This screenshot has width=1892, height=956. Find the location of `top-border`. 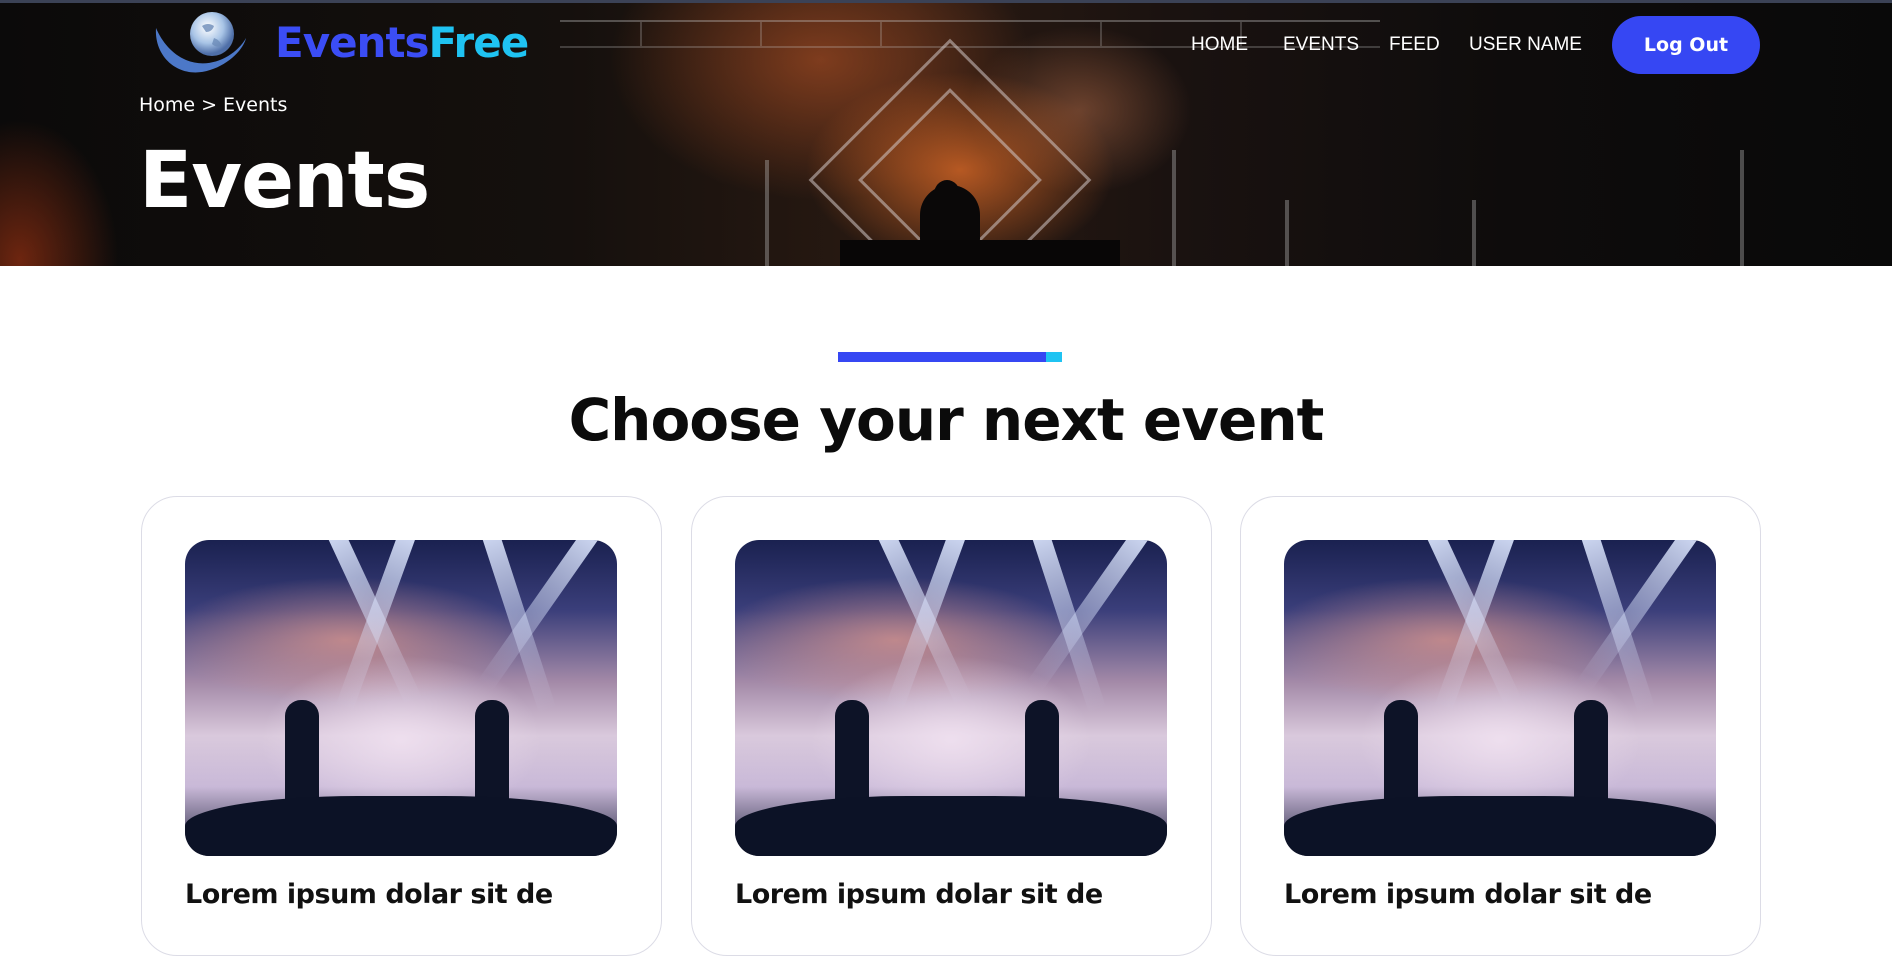

top-border is located at coordinates (946, 1).